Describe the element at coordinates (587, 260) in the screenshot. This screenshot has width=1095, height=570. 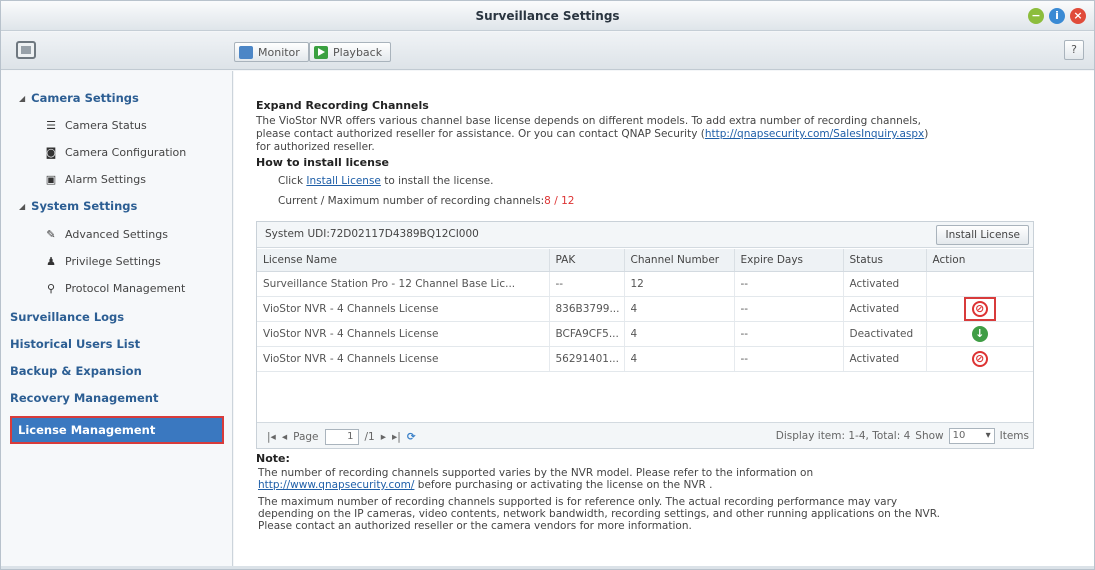
I see `column-pak: PAK` at that location.